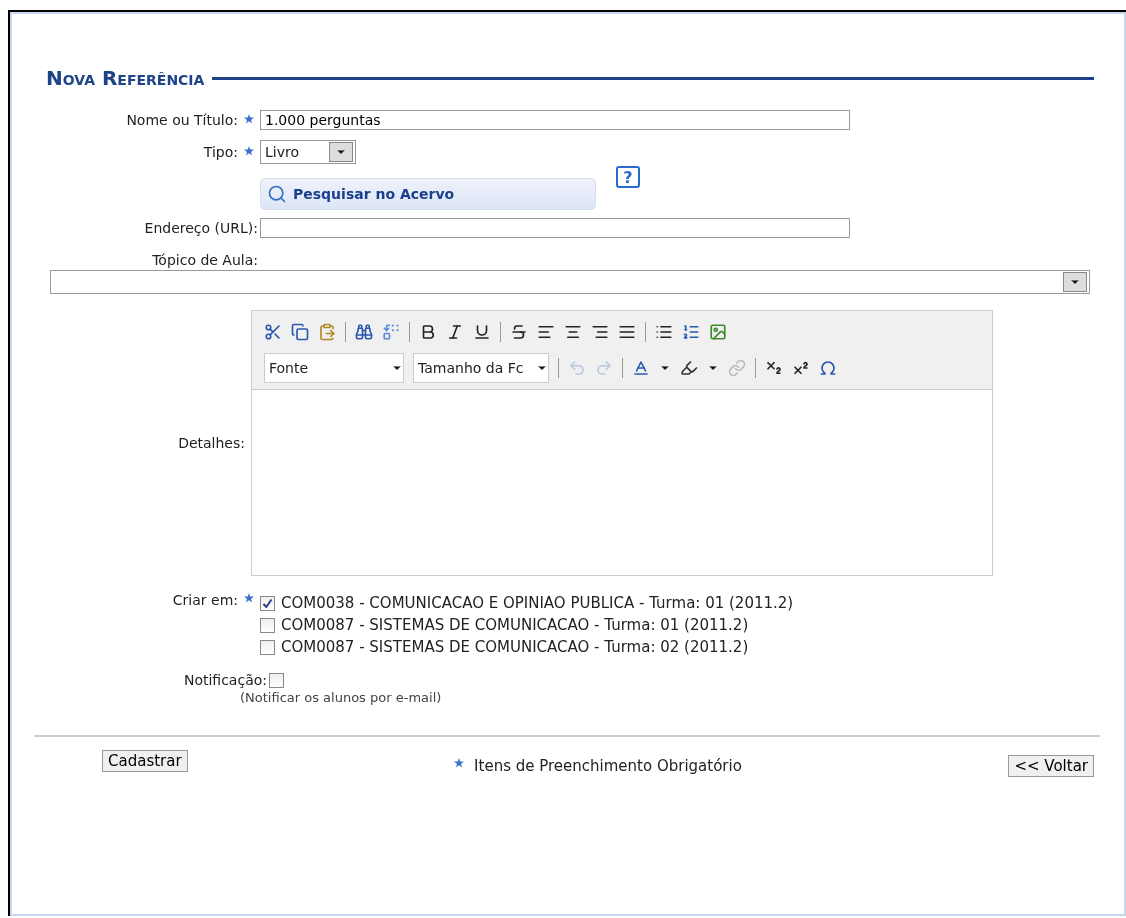 This screenshot has width=1126, height=918. Describe the element at coordinates (455, 332) in the screenshot. I see `italic-icon` at that location.